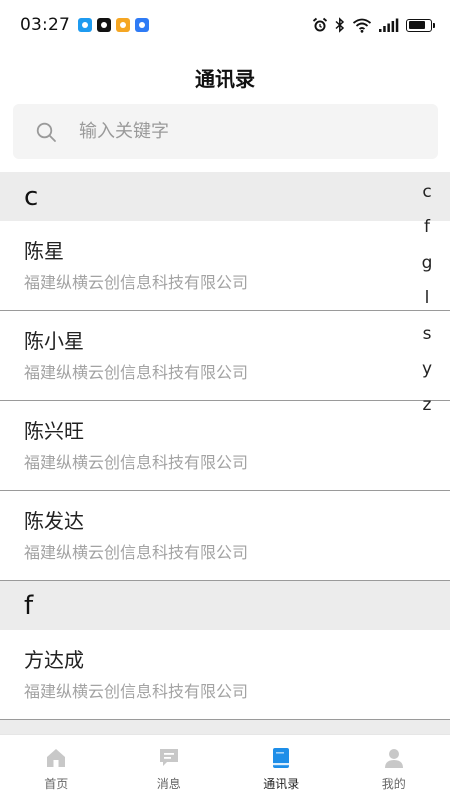 The image size is (450, 800). What do you see at coordinates (427, 370) in the screenshot?
I see `index-letter-y: y` at bounding box center [427, 370].